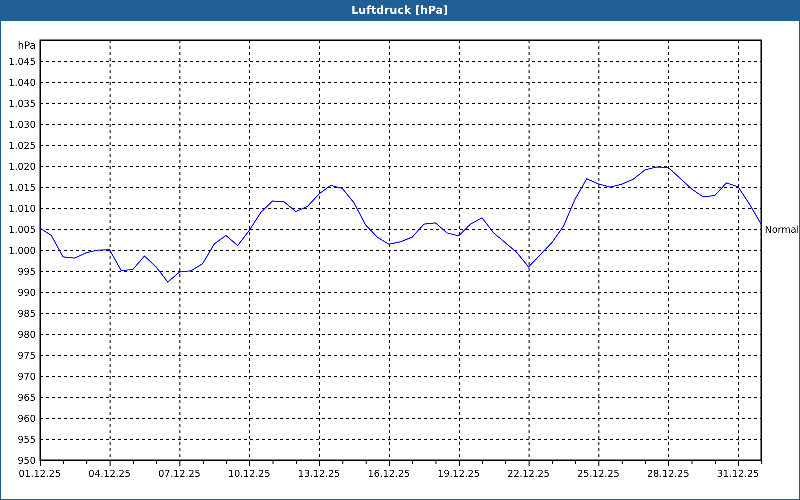 This screenshot has width=800, height=500. What do you see at coordinates (22, 146) in the screenshot?
I see `y-tick-label: 1.025` at bounding box center [22, 146].